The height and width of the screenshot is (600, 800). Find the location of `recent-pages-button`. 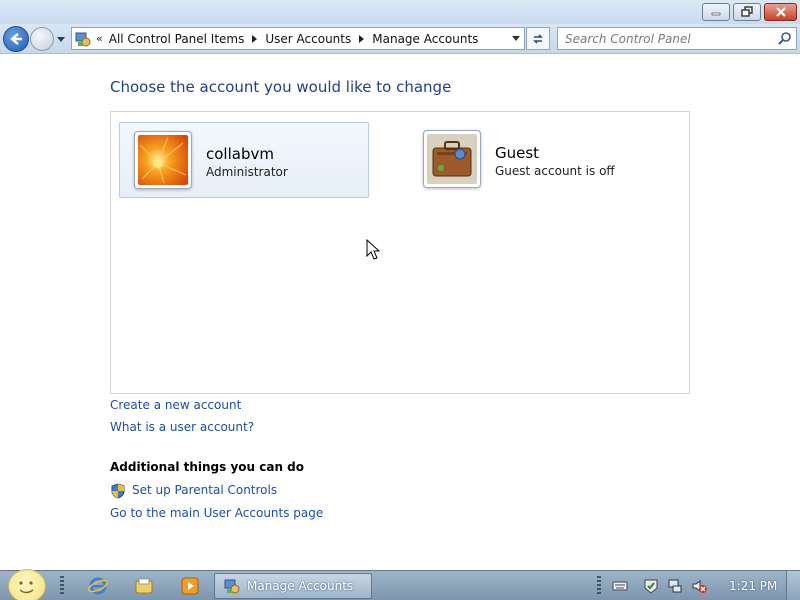

recent-pages-button is located at coordinates (61, 39).